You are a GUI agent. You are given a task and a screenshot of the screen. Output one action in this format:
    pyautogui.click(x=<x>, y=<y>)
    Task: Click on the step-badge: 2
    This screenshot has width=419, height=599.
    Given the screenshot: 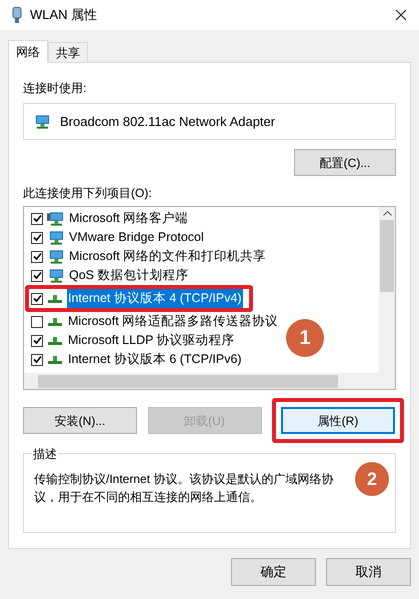 What is the action you would take?
    pyautogui.click(x=372, y=479)
    